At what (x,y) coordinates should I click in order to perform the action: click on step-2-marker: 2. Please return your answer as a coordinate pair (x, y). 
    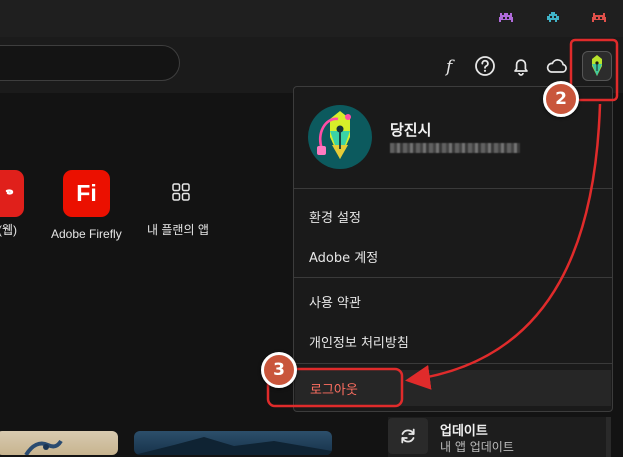
    Looking at the image, I should click on (561, 99).